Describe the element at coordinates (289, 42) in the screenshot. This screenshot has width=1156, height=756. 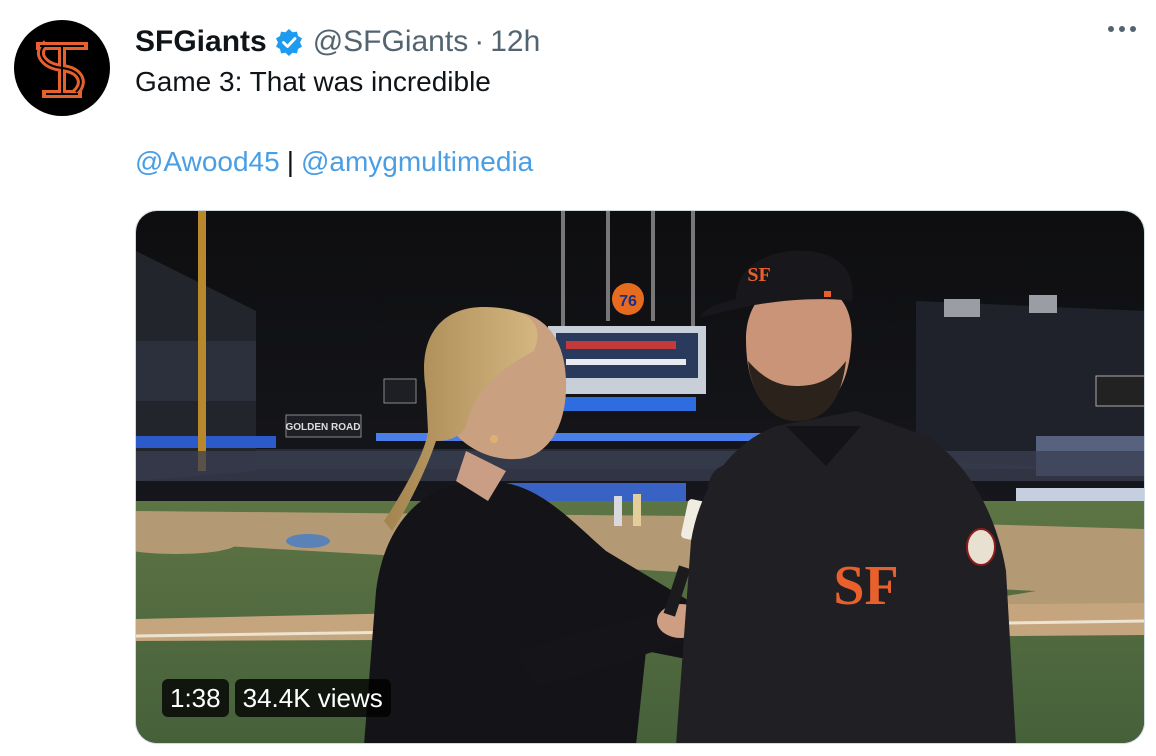
I see `verified-badge-icon` at that location.